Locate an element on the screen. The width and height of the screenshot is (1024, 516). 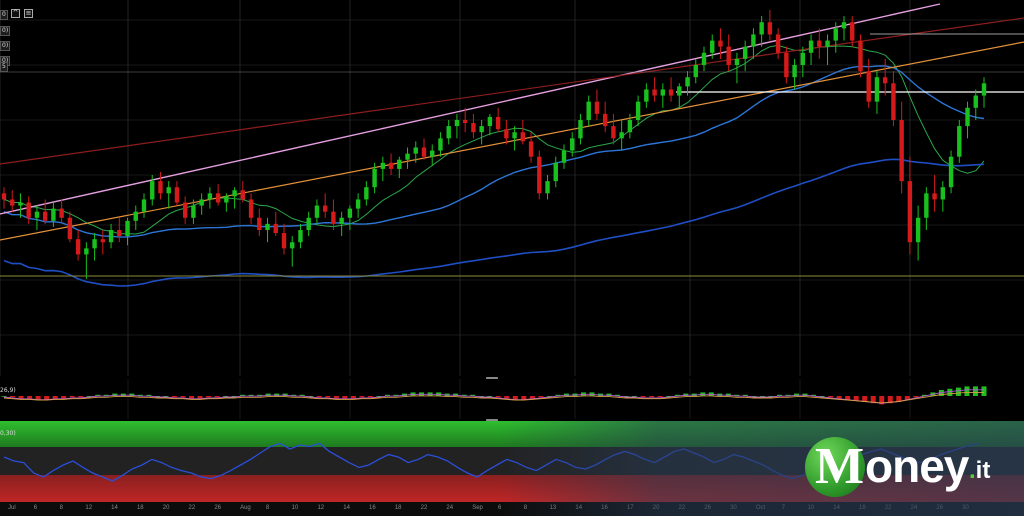
x-tick-label: Sep is located at coordinates (477, 508).